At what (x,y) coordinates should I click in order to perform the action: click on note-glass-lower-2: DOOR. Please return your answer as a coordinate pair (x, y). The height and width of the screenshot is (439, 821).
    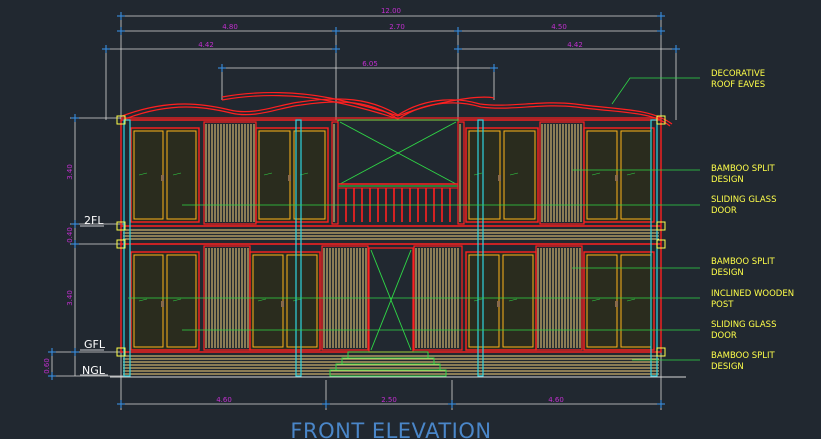
    Looking at the image, I should click on (724, 336).